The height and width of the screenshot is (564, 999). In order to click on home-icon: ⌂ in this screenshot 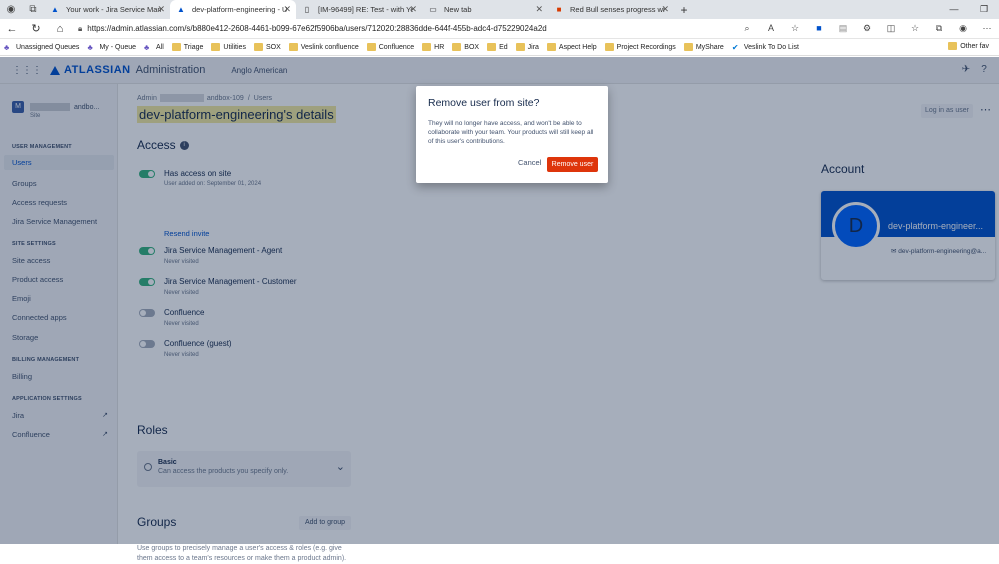, I will do `click(60, 29)`.